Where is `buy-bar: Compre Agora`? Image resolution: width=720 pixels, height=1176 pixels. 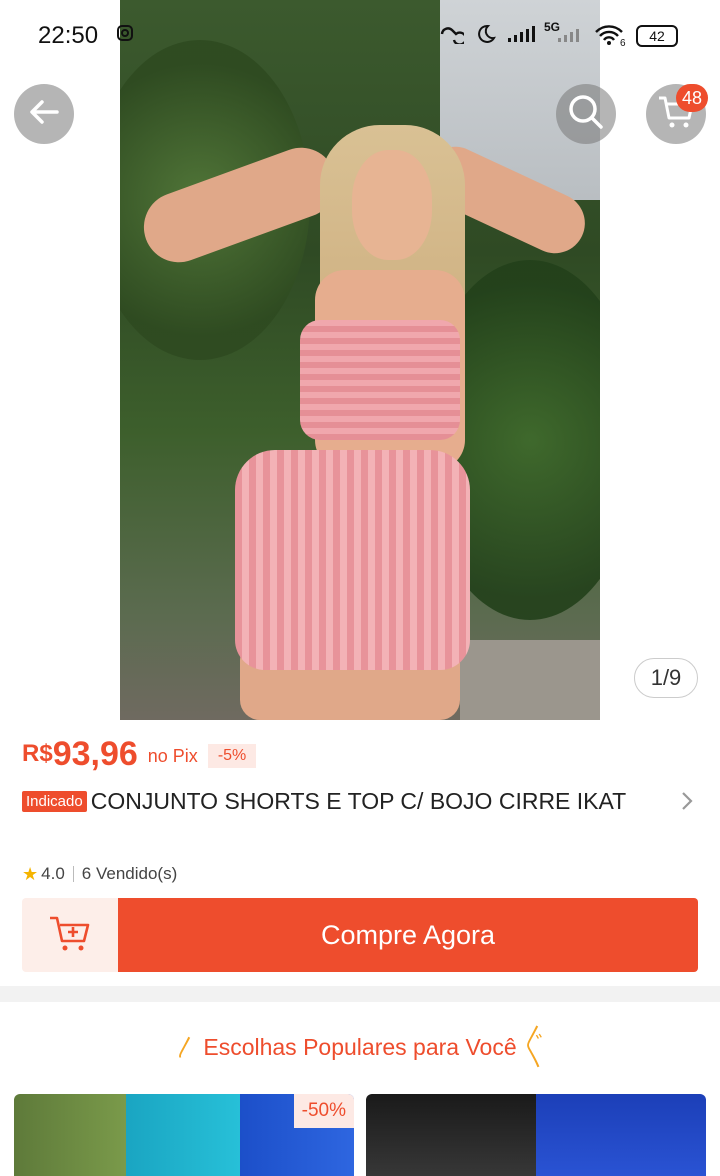
buy-bar: Compre Agora is located at coordinates (360, 935).